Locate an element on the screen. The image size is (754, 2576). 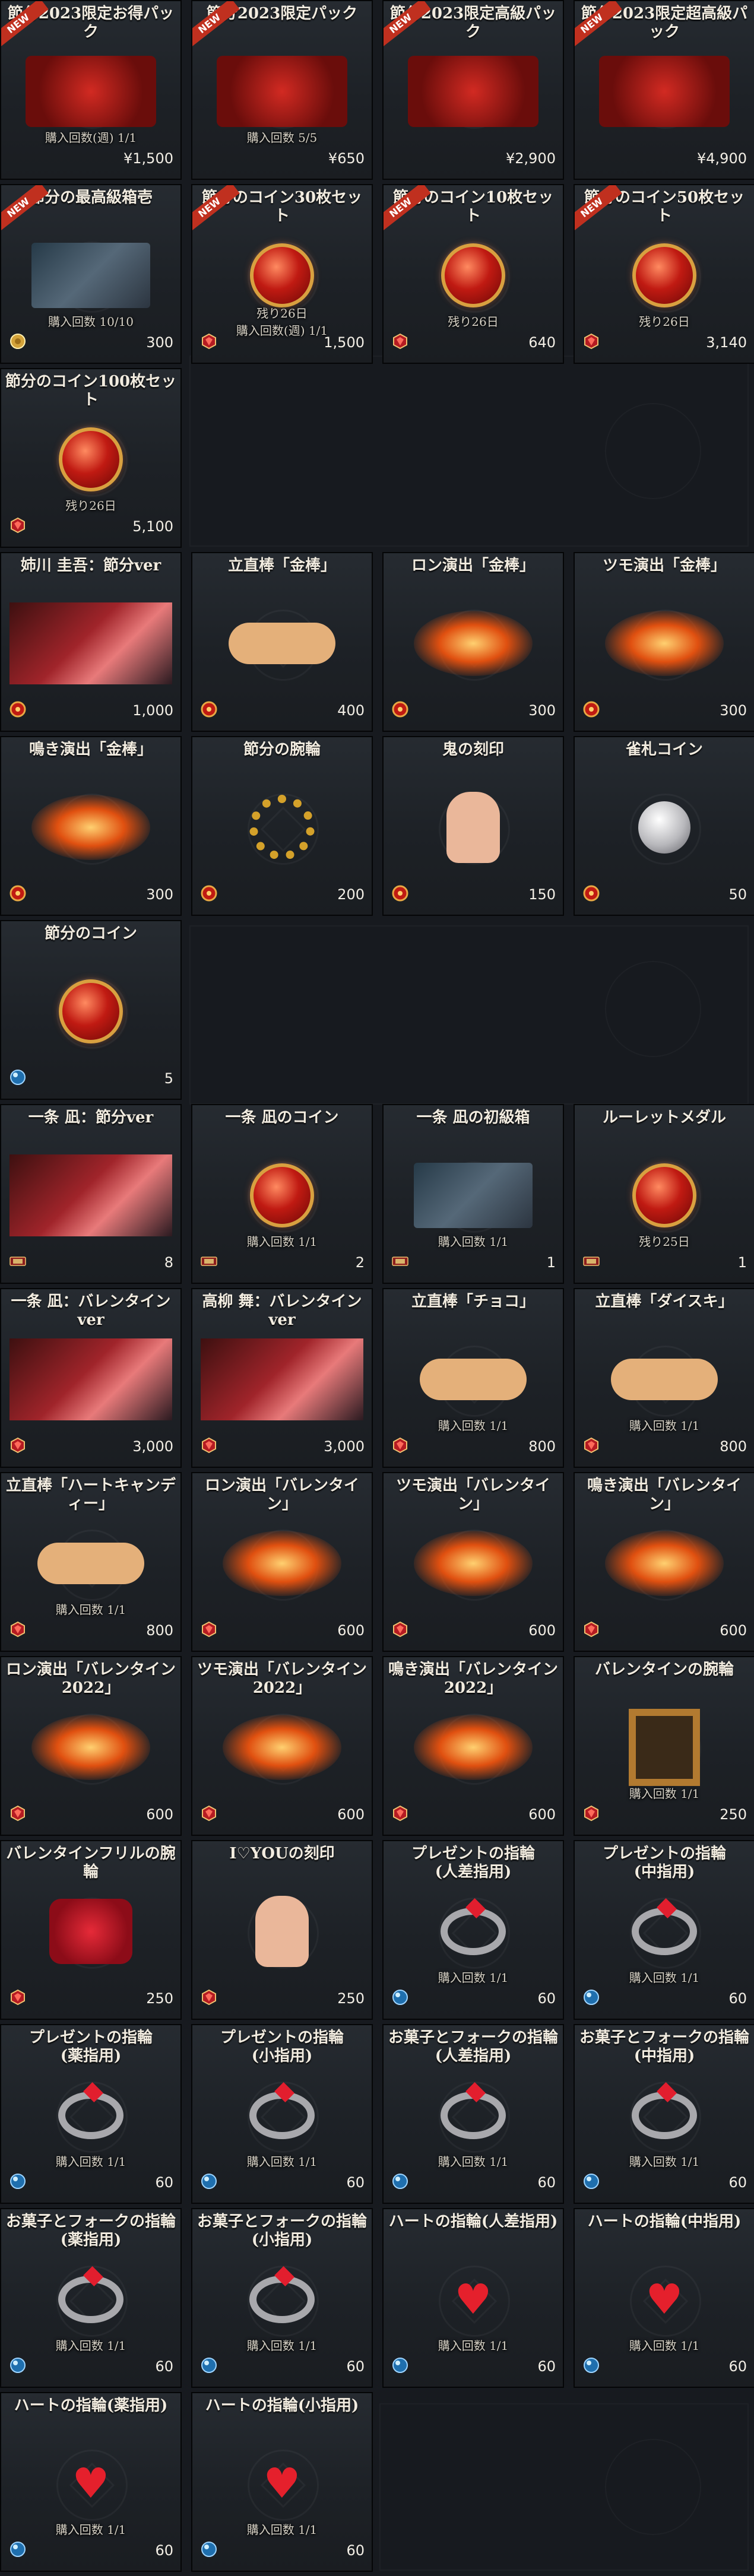
shop-item-card: 立直棒「チョコ」 購入回数 1/1 800 is located at coordinates (473, 1378).